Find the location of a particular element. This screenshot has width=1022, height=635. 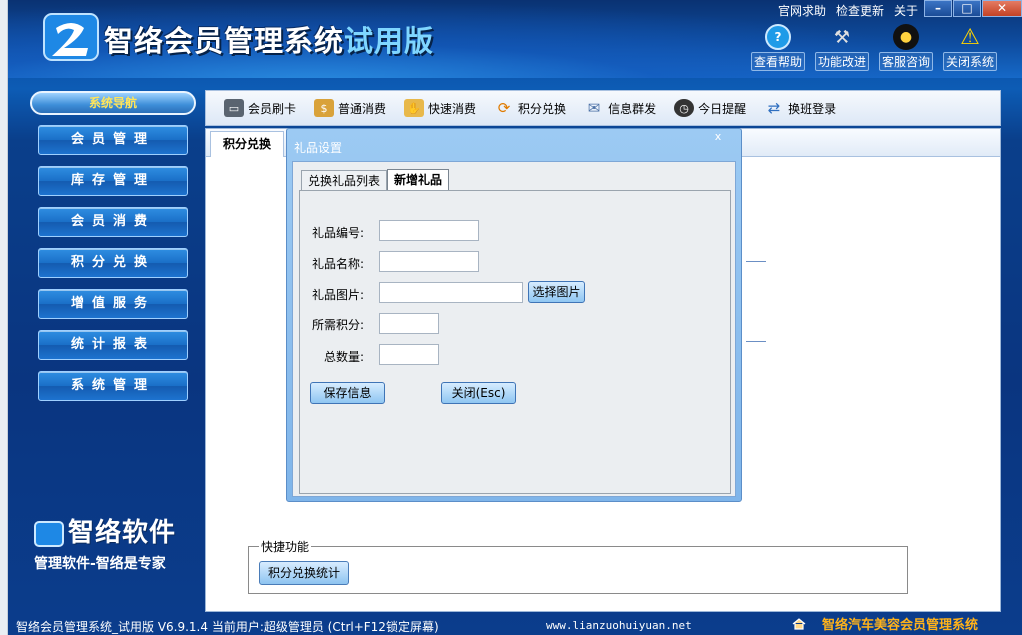

exit-system-button: ⚠ 关闭系统 is located at coordinates (970, 47).